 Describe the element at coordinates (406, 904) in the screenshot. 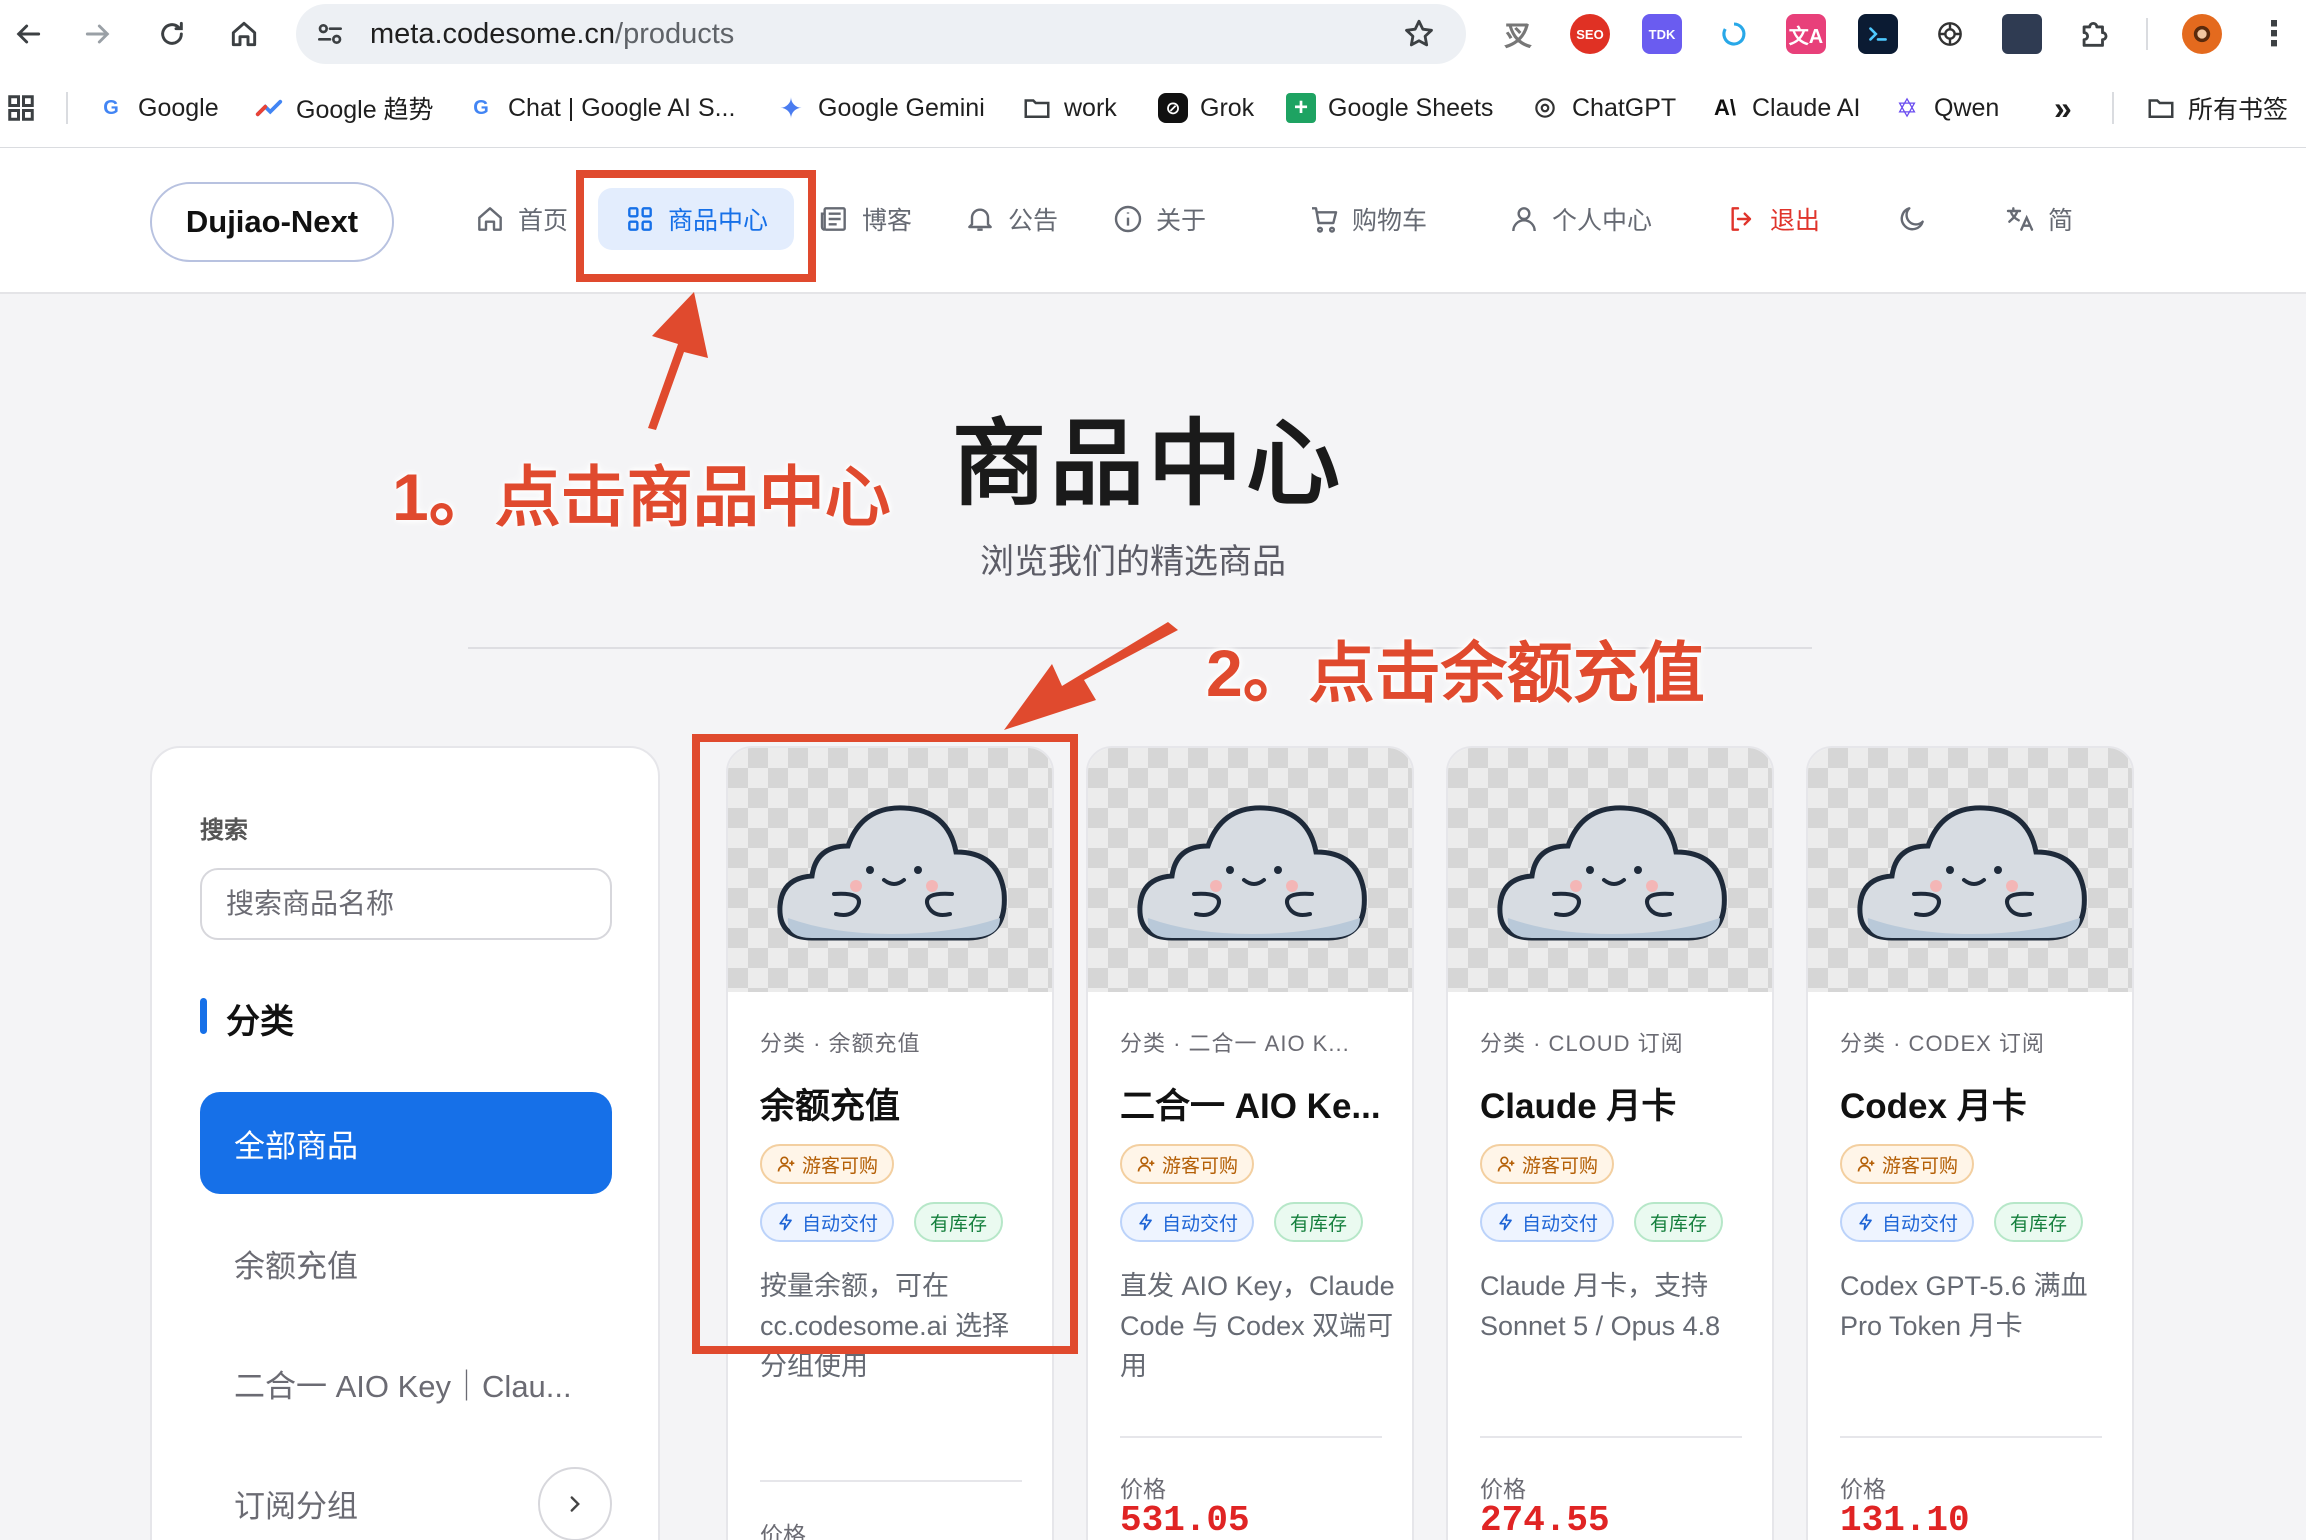

I see `product-search-input` at that location.